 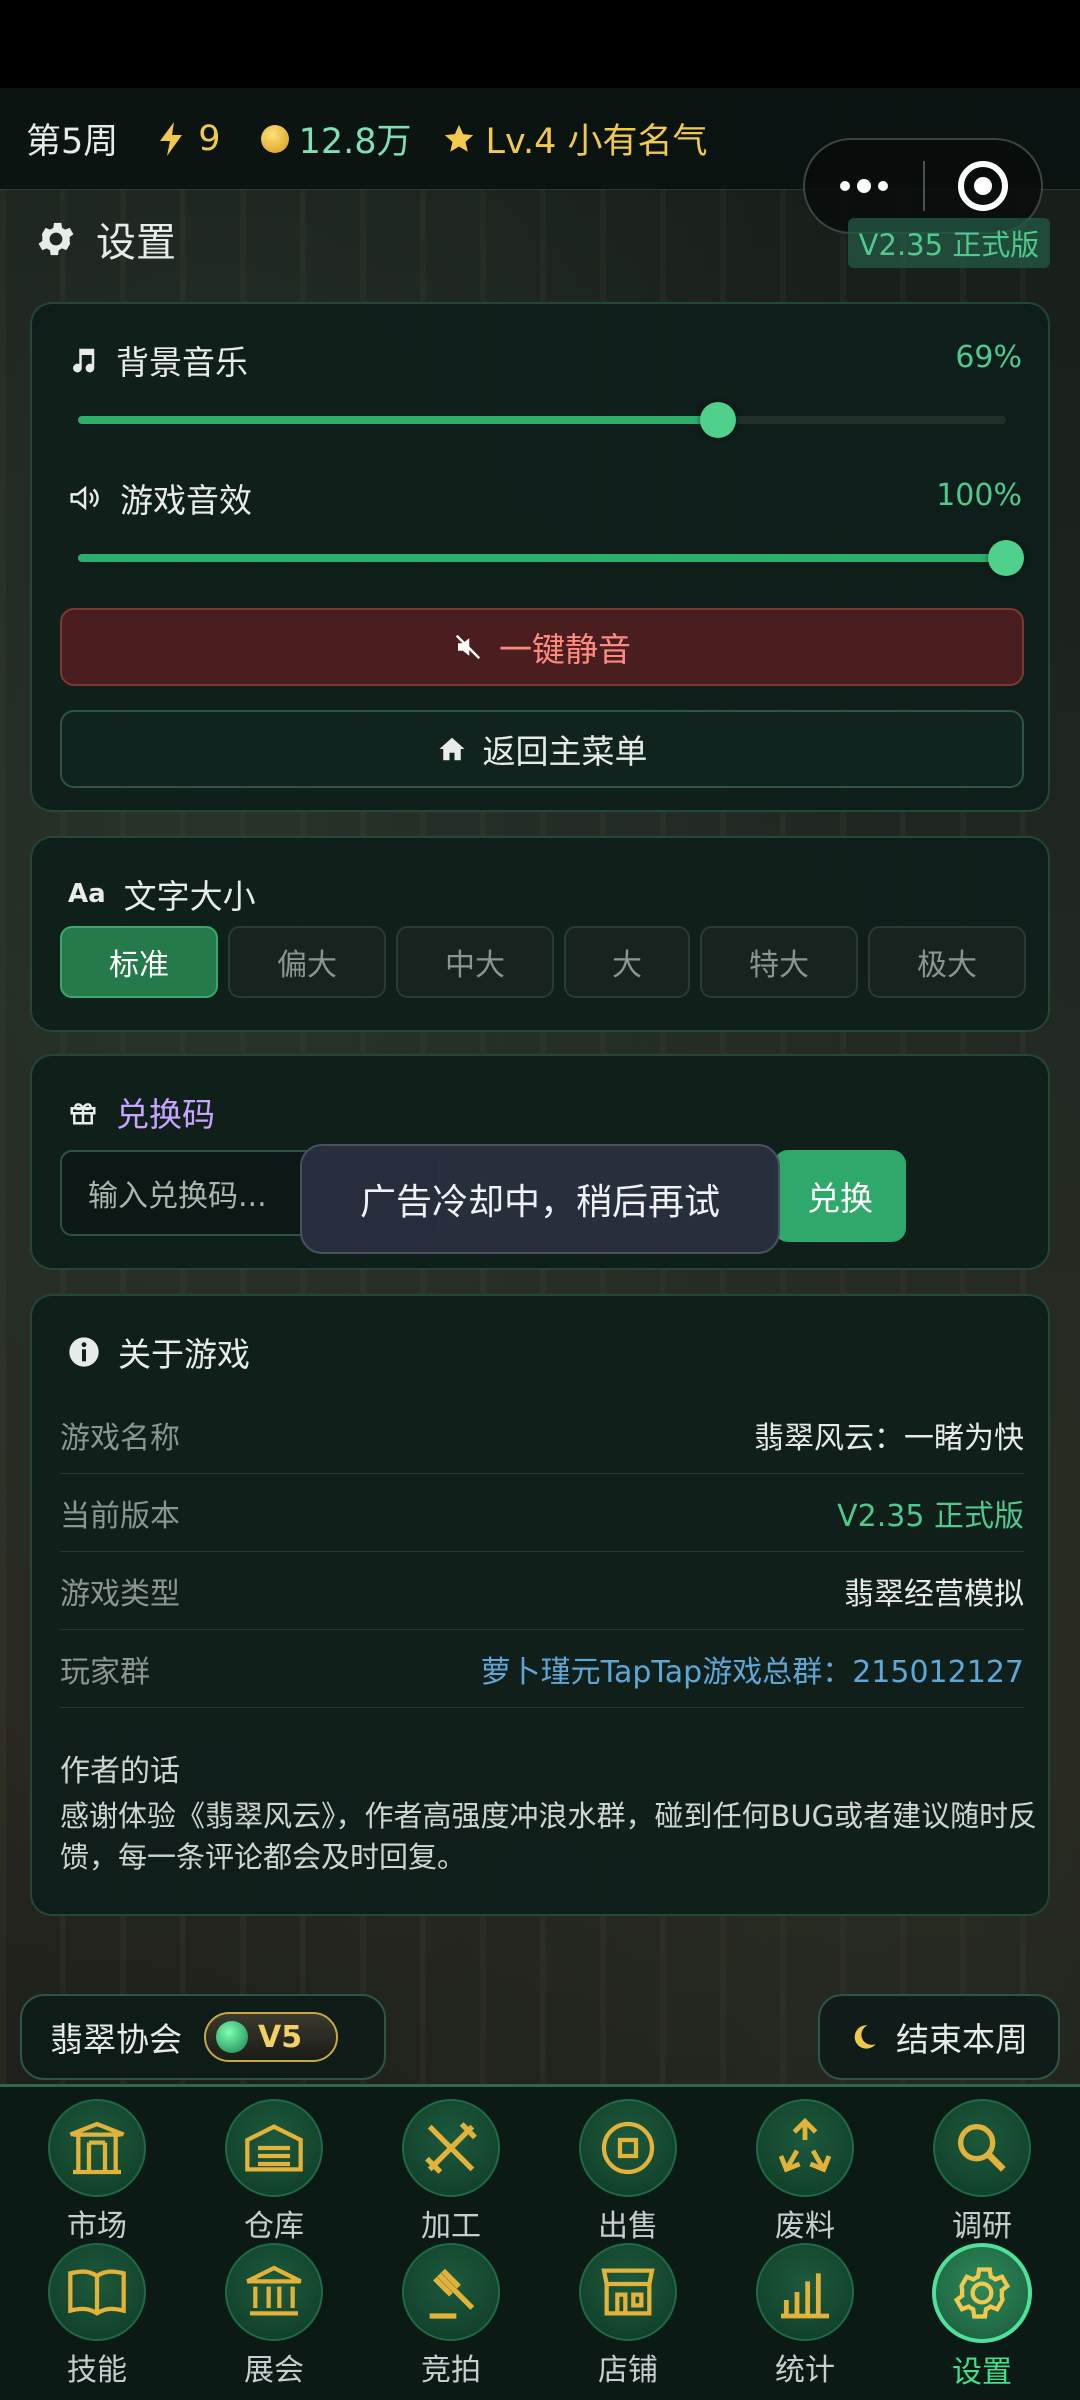 What do you see at coordinates (116, 2039) in the screenshot?
I see `association-label: 翡翠协会` at bounding box center [116, 2039].